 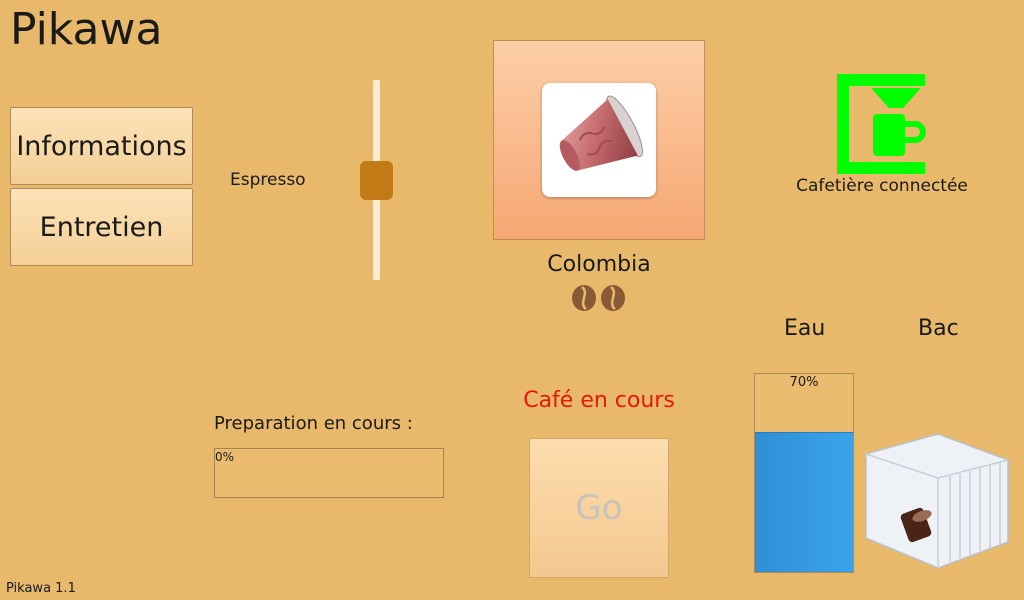 What do you see at coordinates (804, 502) in the screenshot?
I see `water-level-fill` at bounding box center [804, 502].